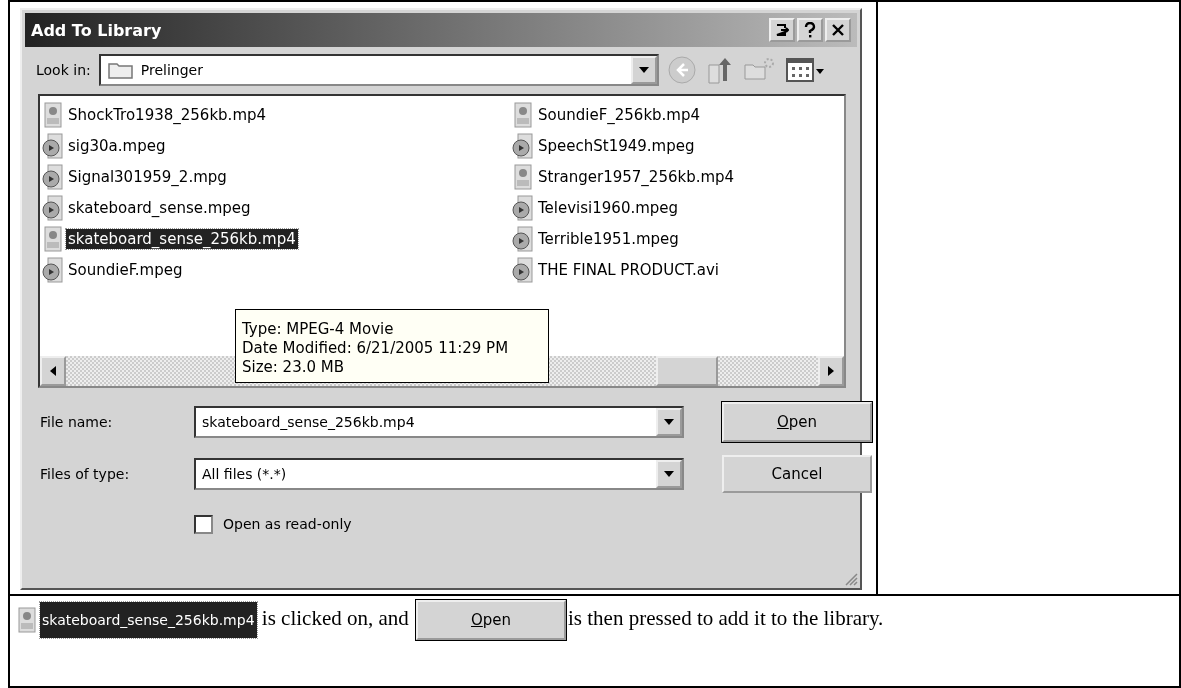 Image resolution: width=1181 pixels, height=688 pixels. What do you see at coordinates (96, 30) in the screenshot?
I see `window-title: Add To Library` at bounding box center [96, 30].